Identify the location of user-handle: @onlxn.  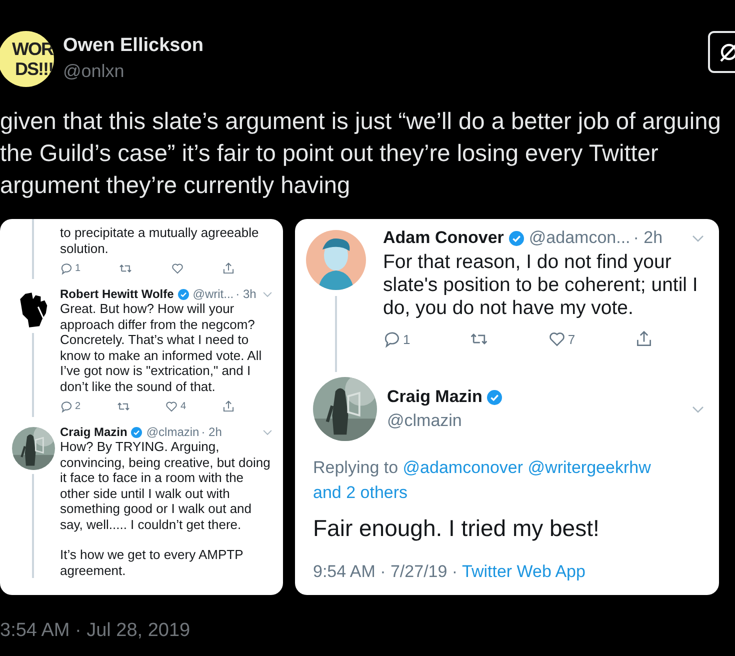
(385, 71).